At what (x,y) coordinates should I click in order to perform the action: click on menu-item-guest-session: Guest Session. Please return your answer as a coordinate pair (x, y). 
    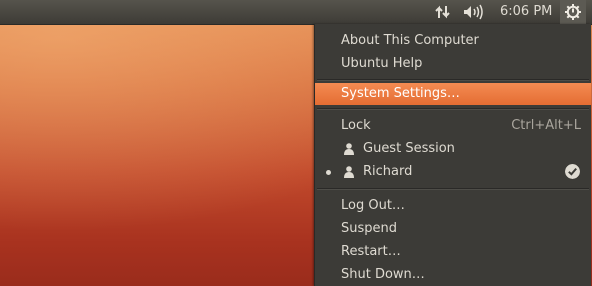
    Looking at the image, I should click on (453, 149).